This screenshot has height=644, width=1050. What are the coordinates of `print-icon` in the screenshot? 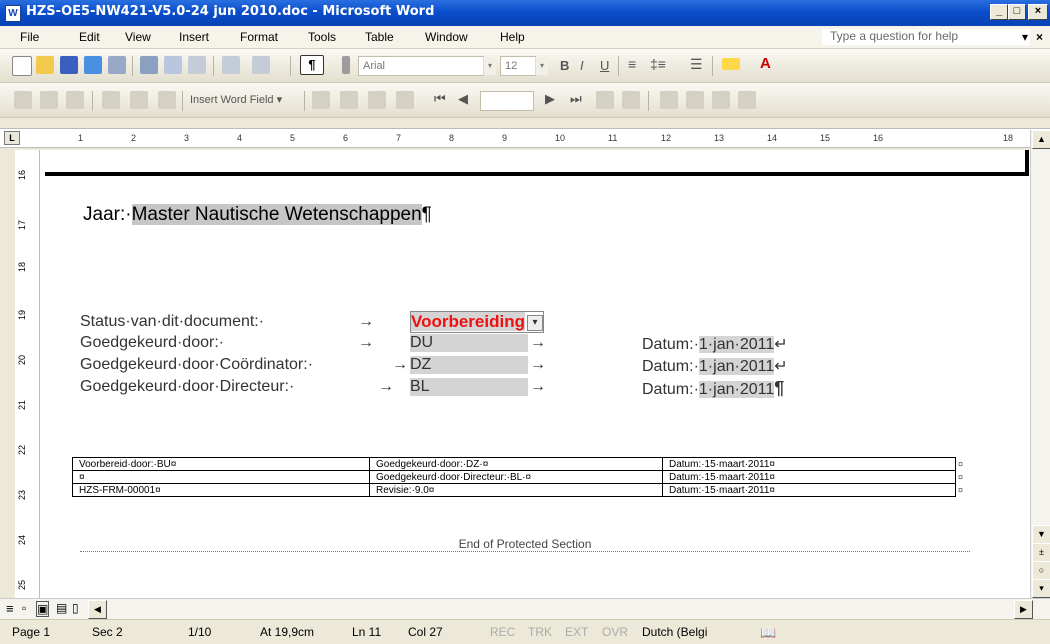 It's located at (149, 65).